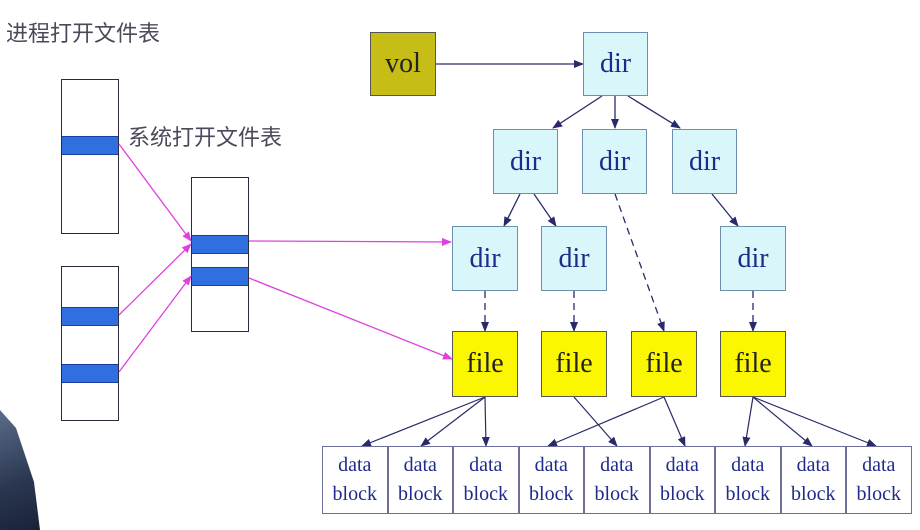 The height and width of the screenshot is (530, 920). I want to click on file-node-4: file, so click(753, 364).